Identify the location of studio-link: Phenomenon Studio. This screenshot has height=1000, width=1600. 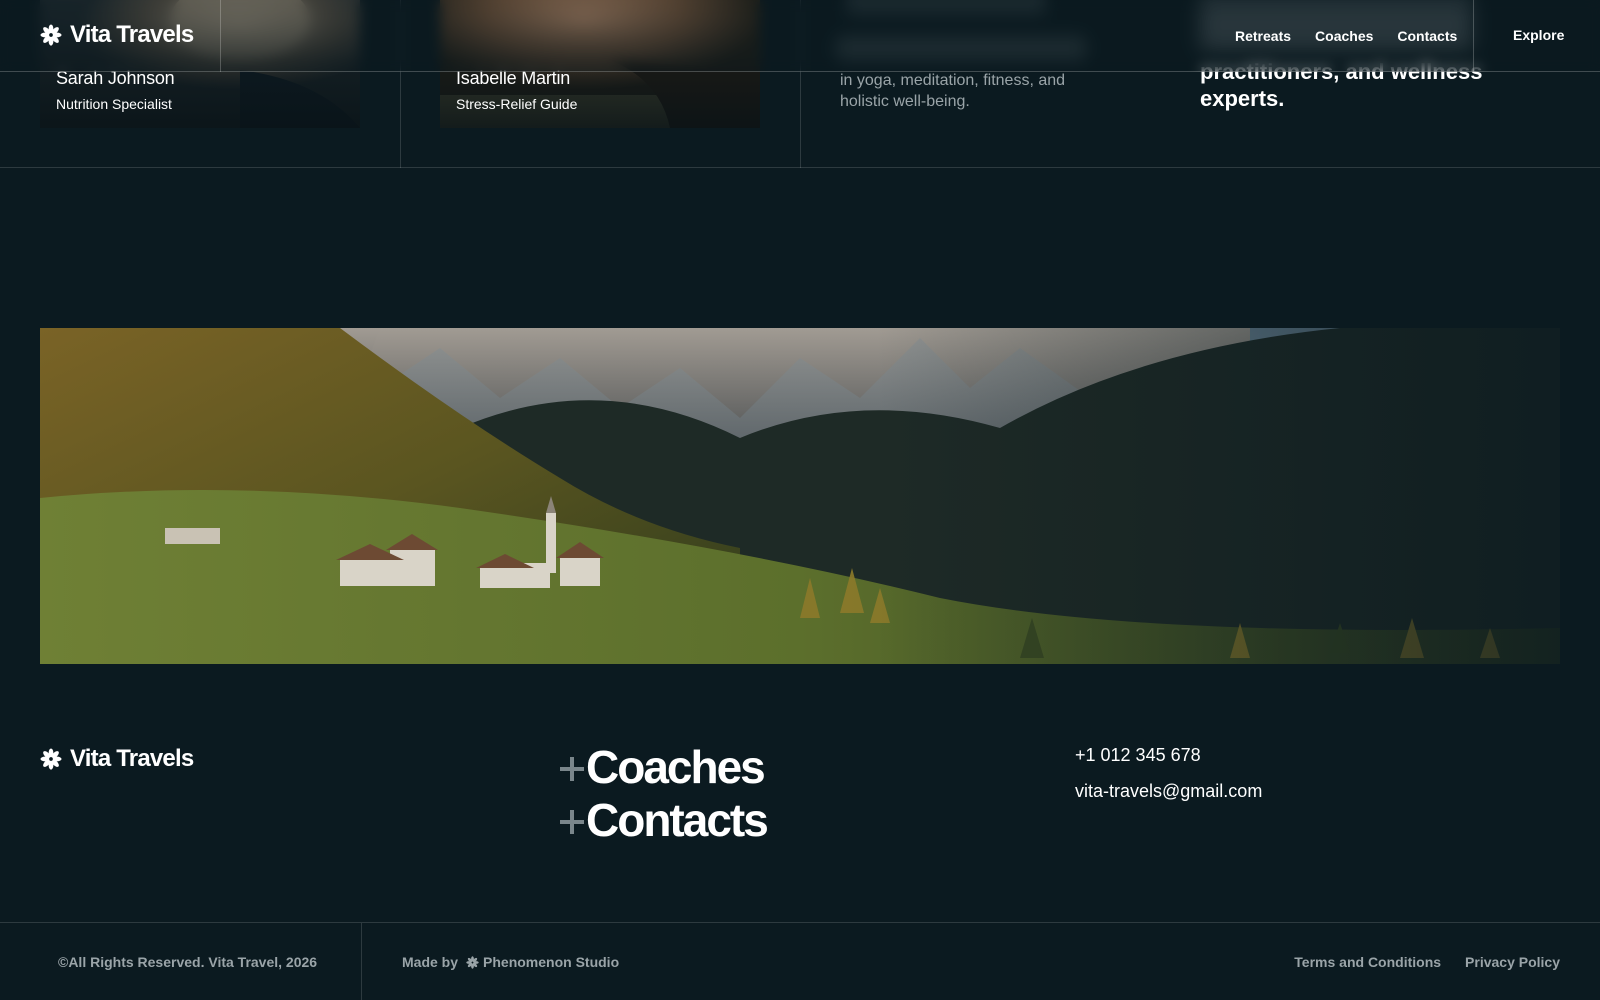
(542, 962).